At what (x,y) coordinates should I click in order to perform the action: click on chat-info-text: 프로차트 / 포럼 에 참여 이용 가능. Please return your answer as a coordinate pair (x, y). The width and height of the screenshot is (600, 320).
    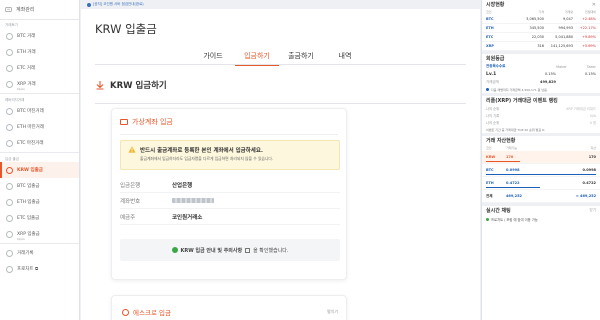
    Looking at the image, I should click on (514, 220).